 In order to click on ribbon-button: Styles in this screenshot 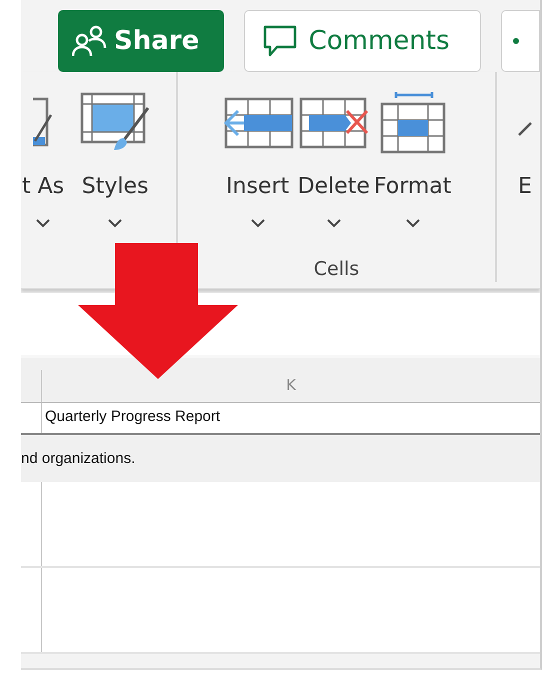, I will do `click(115, 167)`.